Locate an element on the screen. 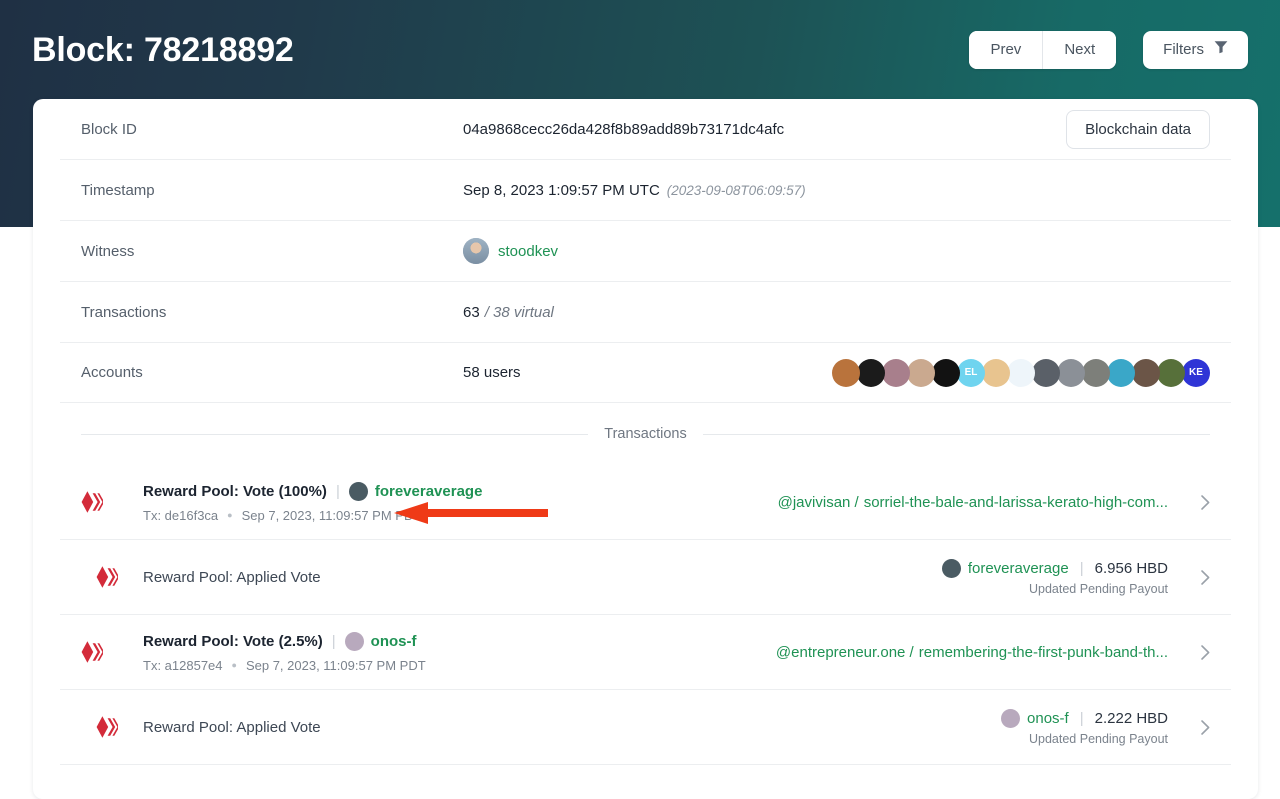 This screenshot has width=1280, height=799. voter-link: foreveraverage is located at coordinates (429, 491).